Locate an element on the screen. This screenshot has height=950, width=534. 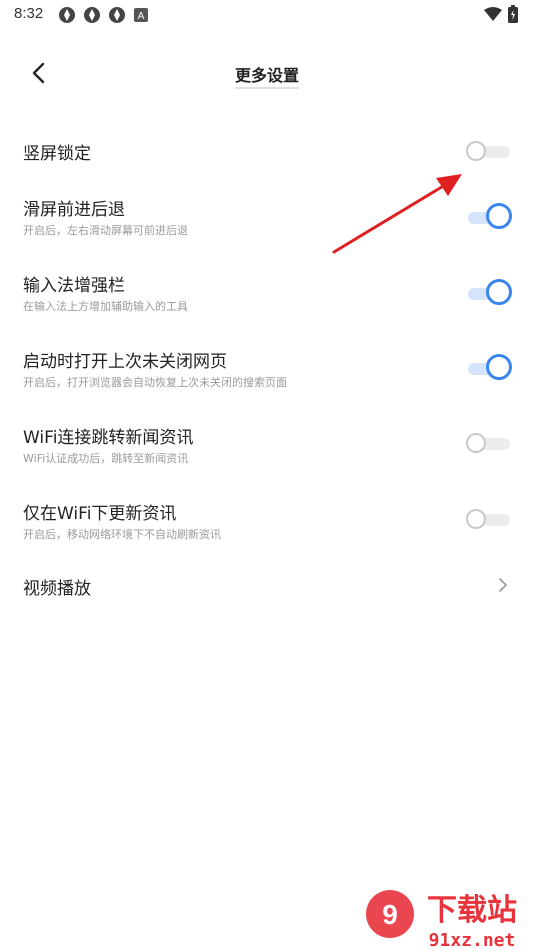
page-title: 更多设置 is located at coordinates (267, 75).